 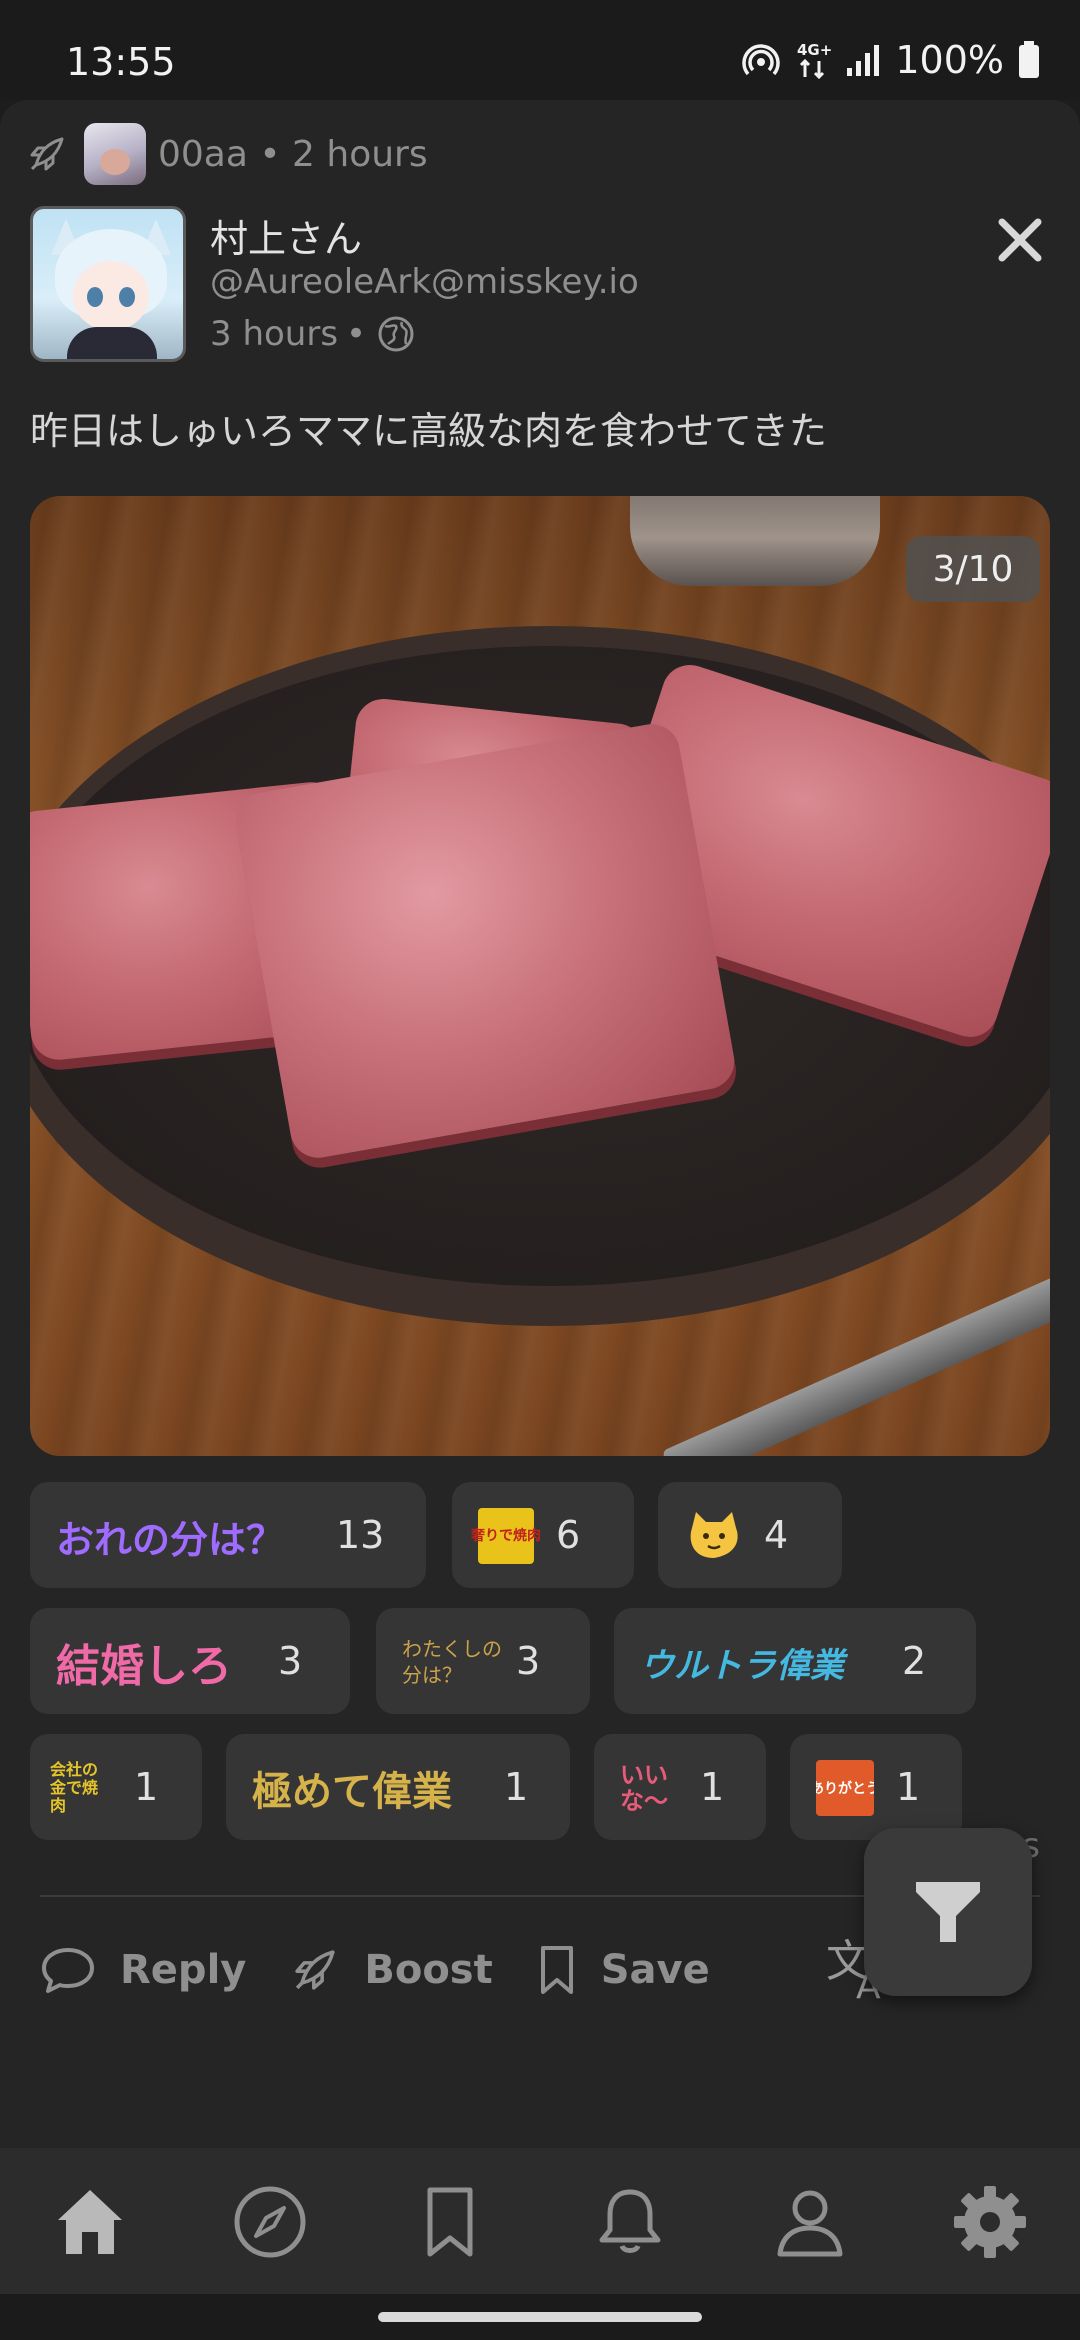 I want to click on post-time: 3 hours, so click(x=274, y=334).